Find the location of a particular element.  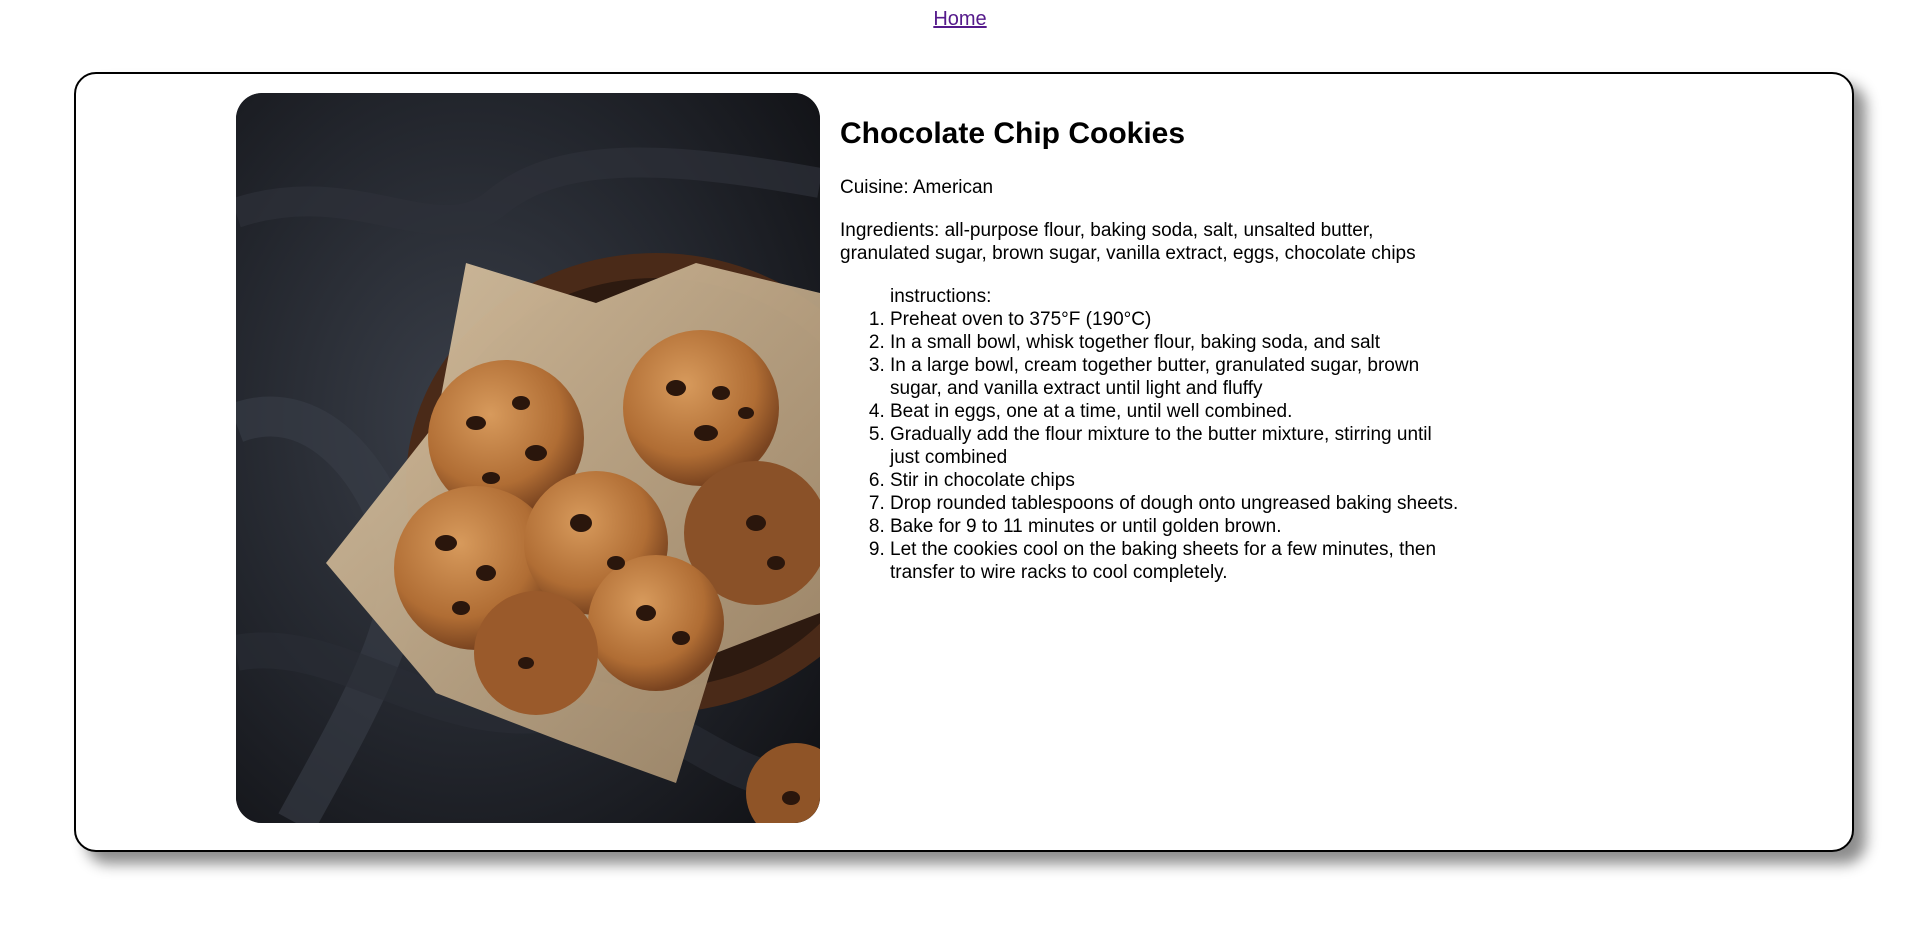

home-link: Home is located at coordinates (959, 19).